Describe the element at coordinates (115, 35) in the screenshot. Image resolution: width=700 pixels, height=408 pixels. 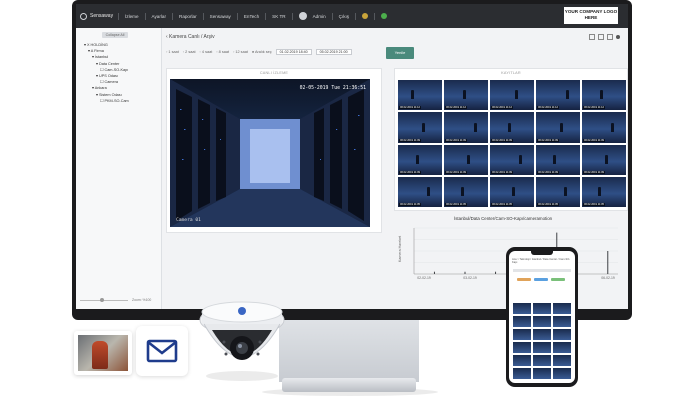
I see `collapse-all-button: Collapse All` at that location.